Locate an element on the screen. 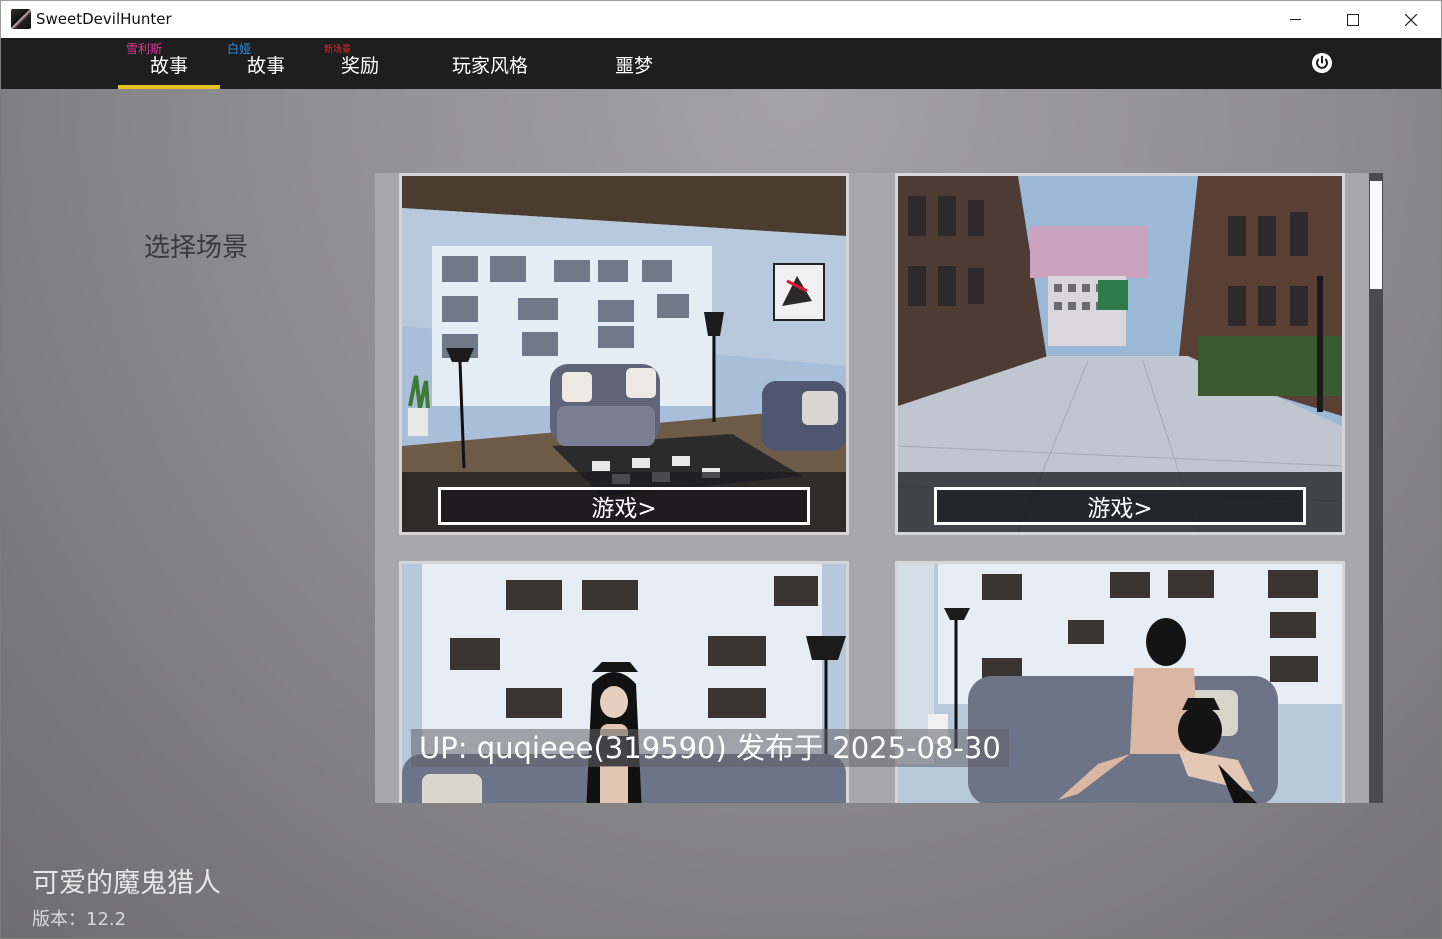 This screenshot has width=1442, height=939. tab-player-style: 玩家风格 is located at coordinates (491, 63).